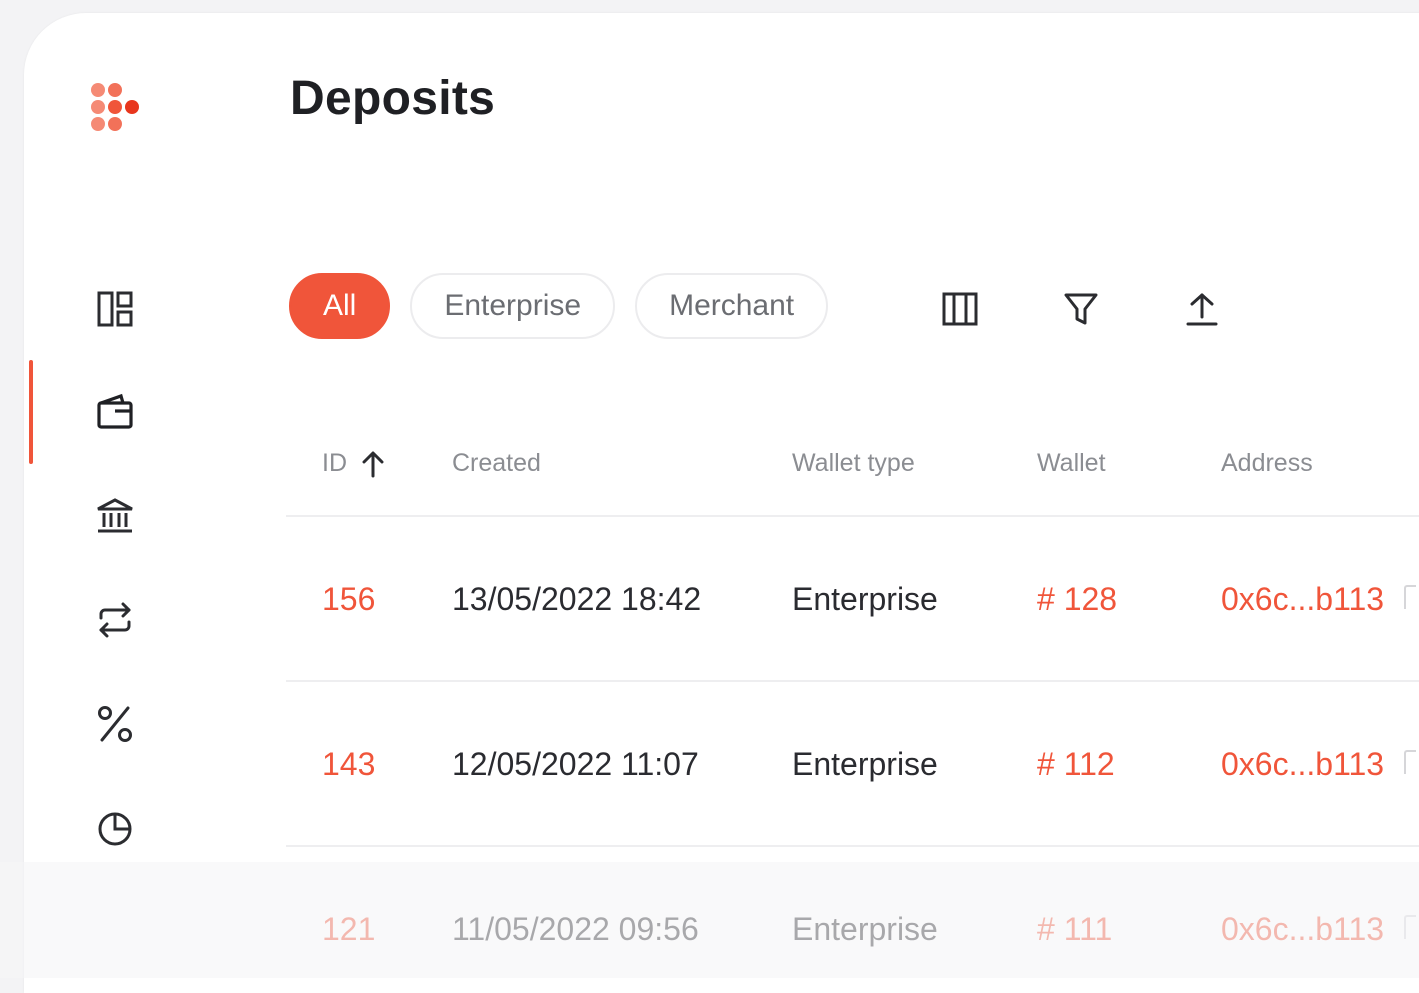  What do you see at coordinates (1077, 599) in the screenshot?
I see `row-wallet-link: # 128` at bounding box center [1077, 599].